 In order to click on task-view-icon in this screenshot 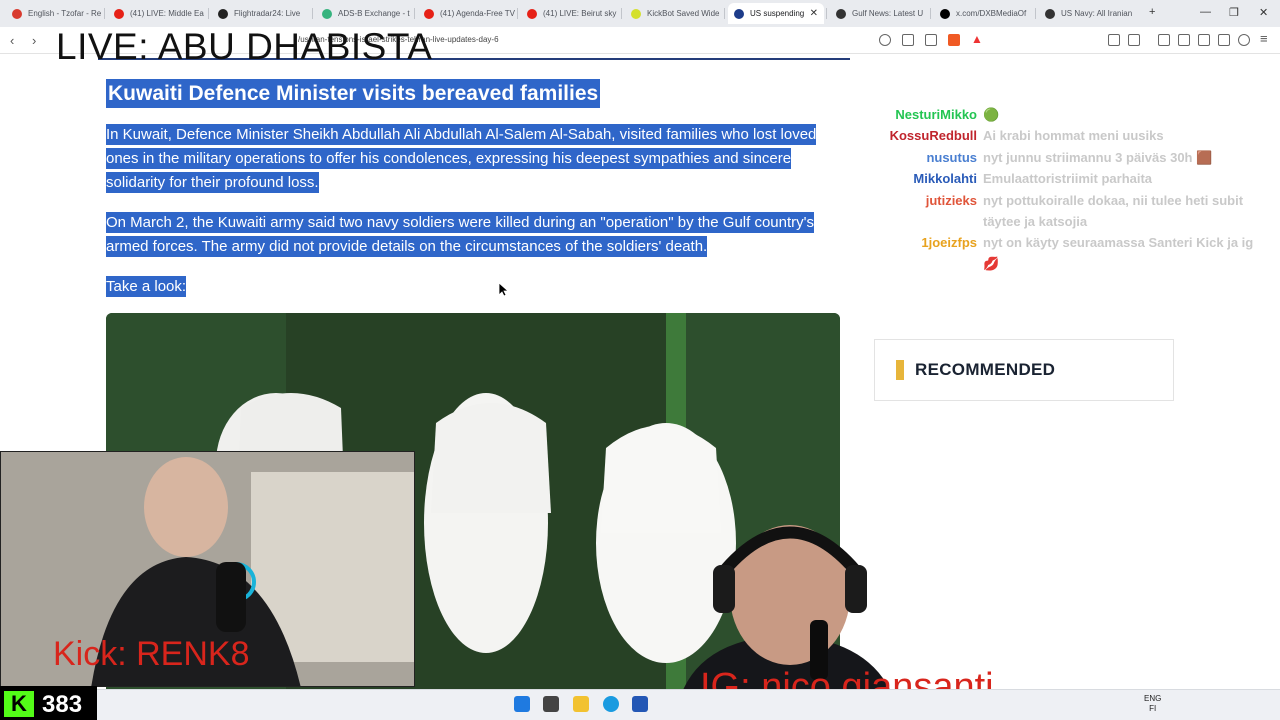, I will do `click(551, 704)`.